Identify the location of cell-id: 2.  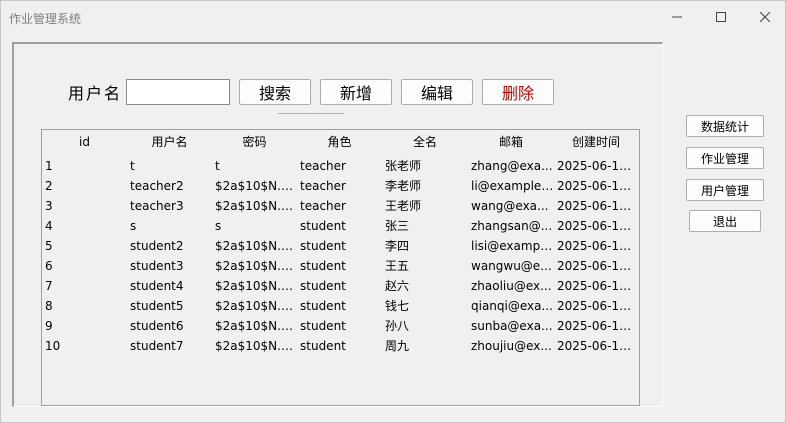
(49, 186).